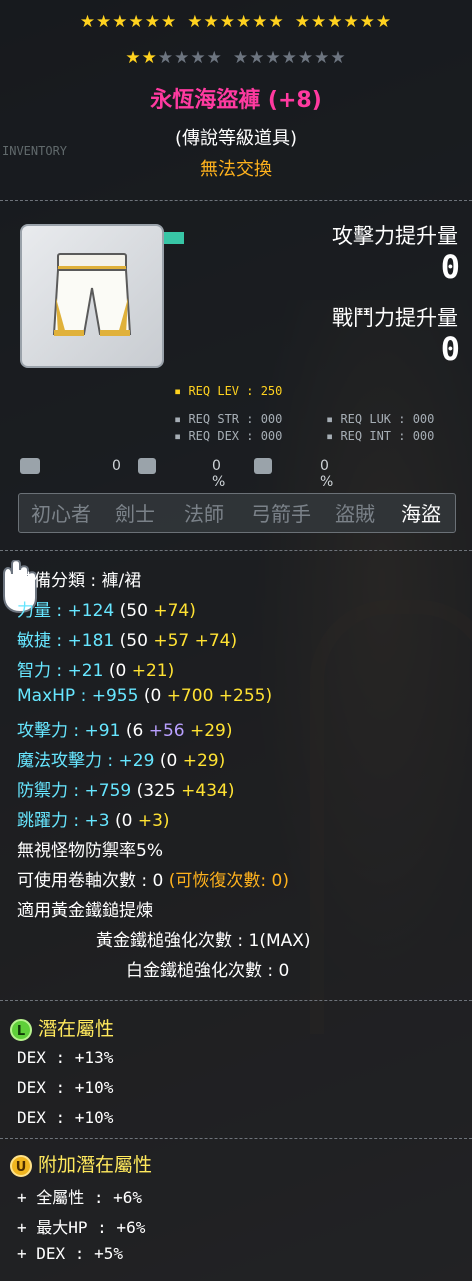 The width and height of the screenshot is (472, 1281). I want to click on req-dex-text: REQ DEX : 000, so click(235, 436).